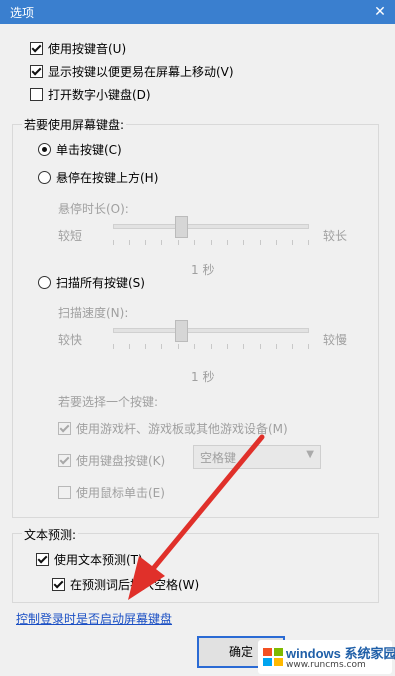 This screenshot has height=676, width=395. Describe the element at coordinates (273, 657) in the screenshot. I see `windows-logo-icon` at that location.